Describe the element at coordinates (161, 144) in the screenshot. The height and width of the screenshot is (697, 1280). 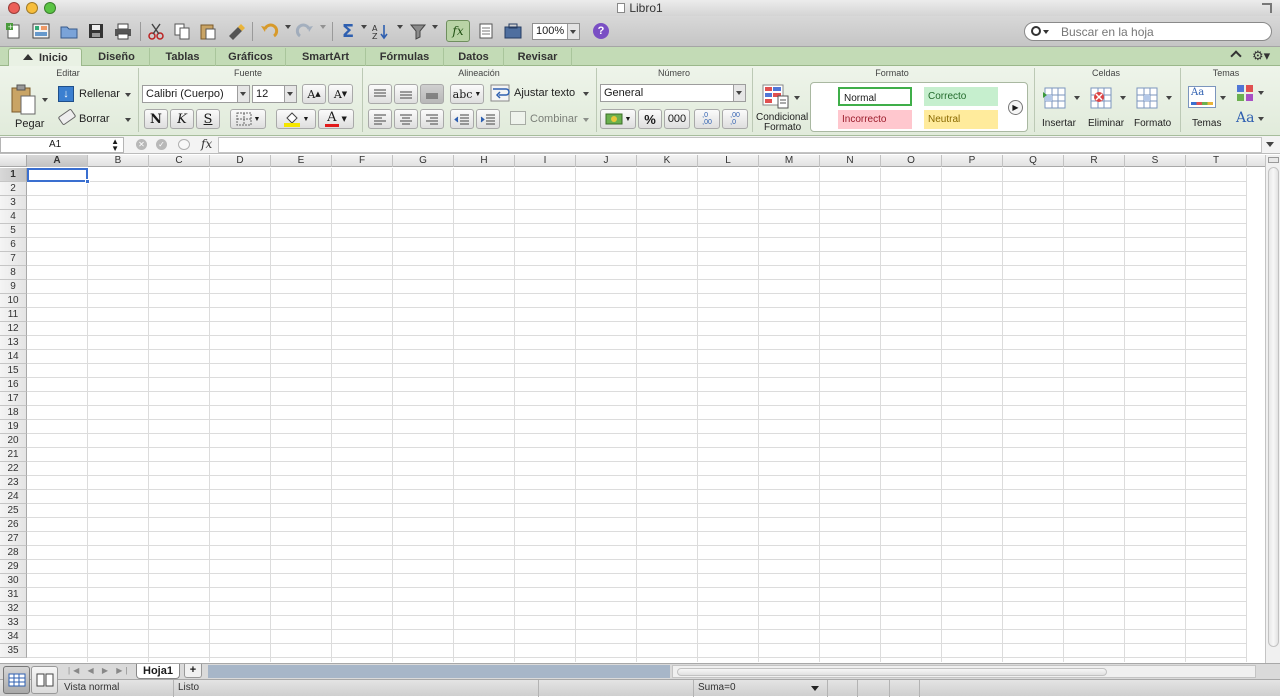
I see `confirm-entry-icon: ✓` at that location.